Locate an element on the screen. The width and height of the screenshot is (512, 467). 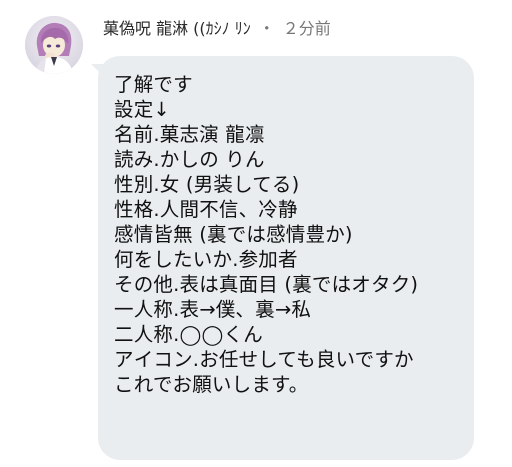
message-line: アイコン.お任せしても良いですか is located at coordinates (264, 359).